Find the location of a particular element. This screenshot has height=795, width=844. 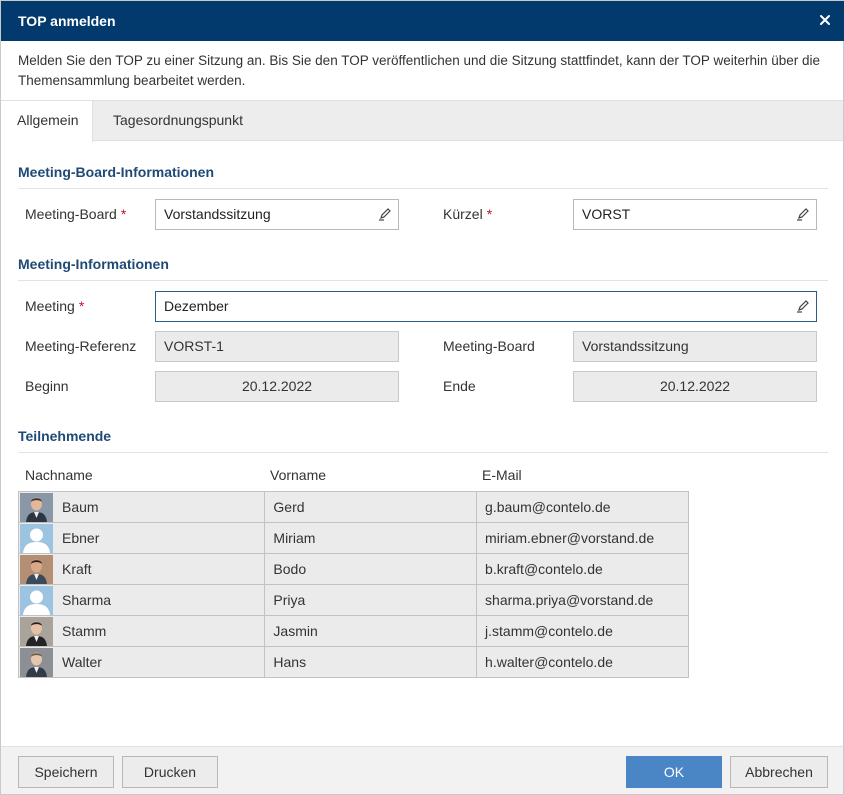

table-row: Sharma Priya sharma.priya@vorstand.de is located at coordinates (353, 600).